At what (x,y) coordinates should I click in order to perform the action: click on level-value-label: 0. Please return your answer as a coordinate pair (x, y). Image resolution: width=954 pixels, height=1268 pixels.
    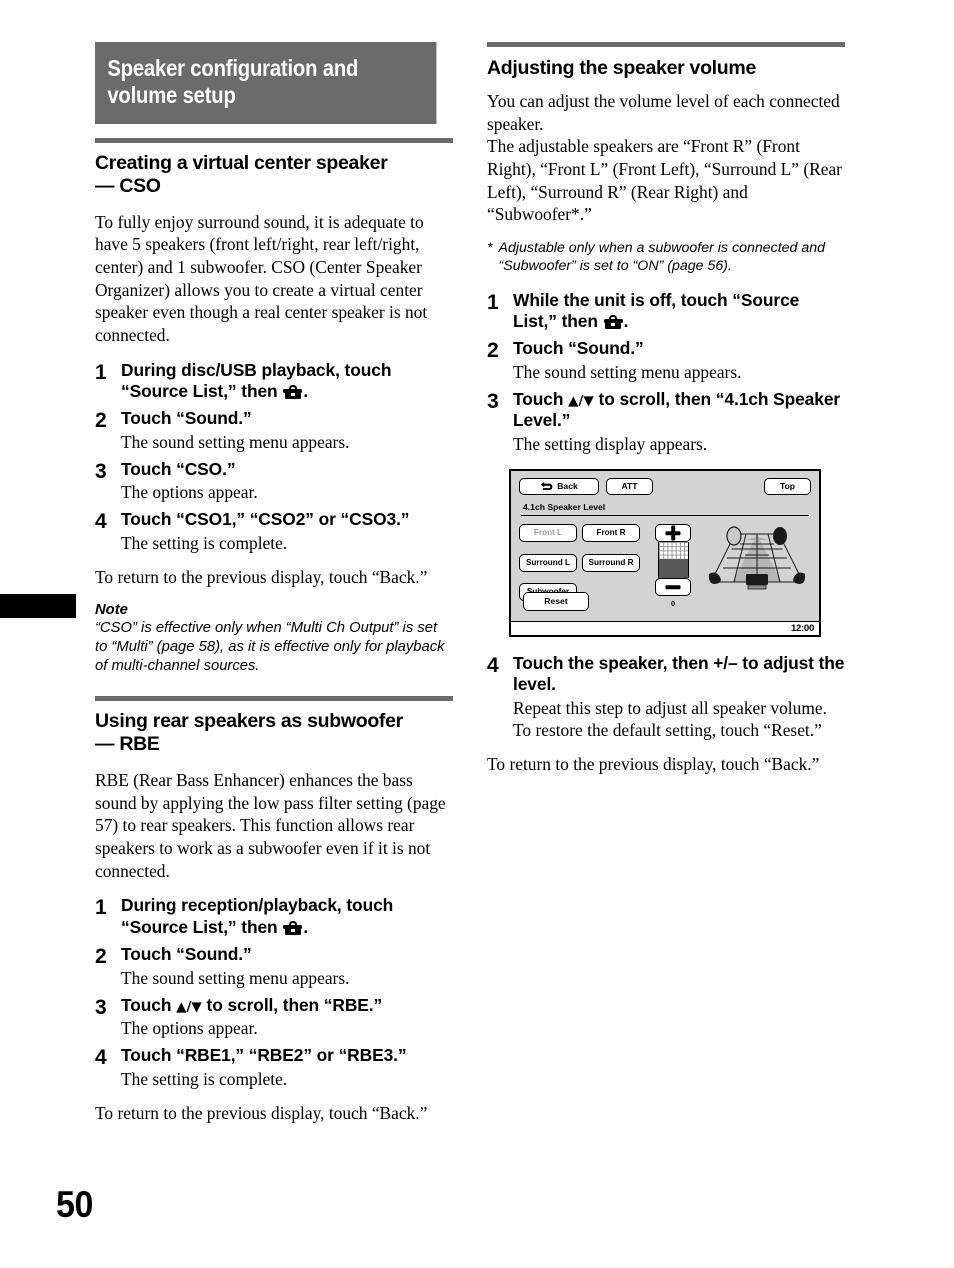
    Looking at the image, I should click on (673, 604).